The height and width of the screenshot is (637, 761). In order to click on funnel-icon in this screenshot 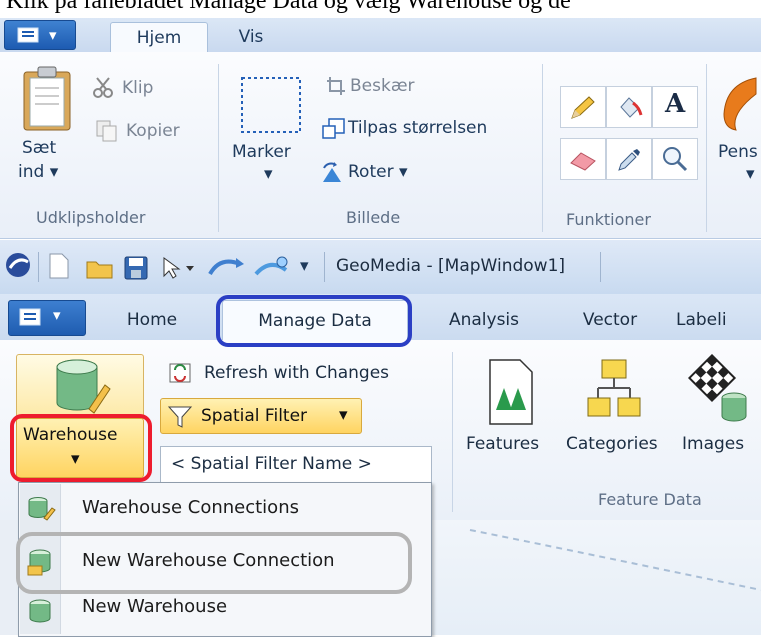, I will do `click(180, 417)`.